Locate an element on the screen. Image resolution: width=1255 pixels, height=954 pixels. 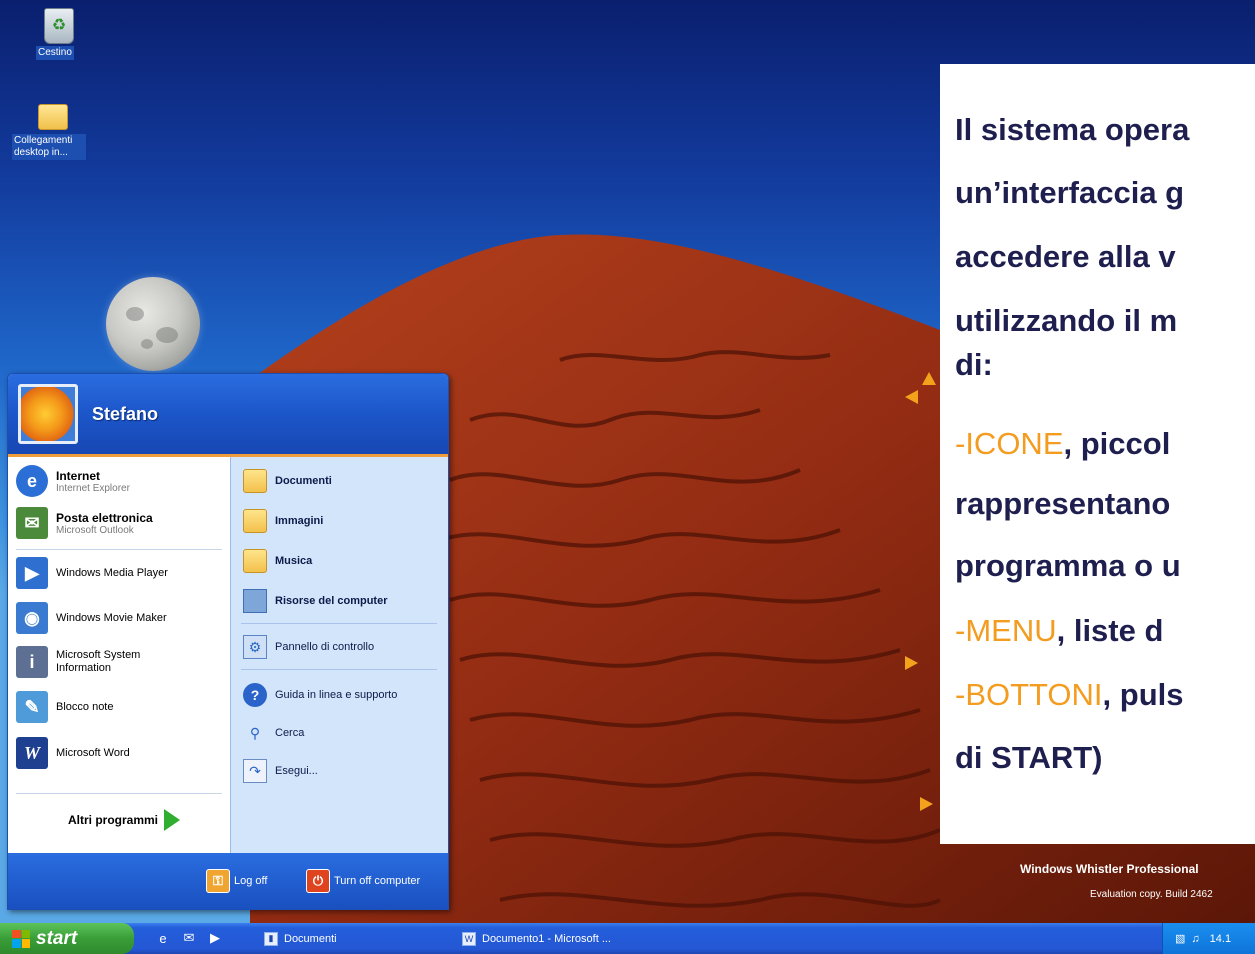
start-button: start is located at coordinates (67, 938).